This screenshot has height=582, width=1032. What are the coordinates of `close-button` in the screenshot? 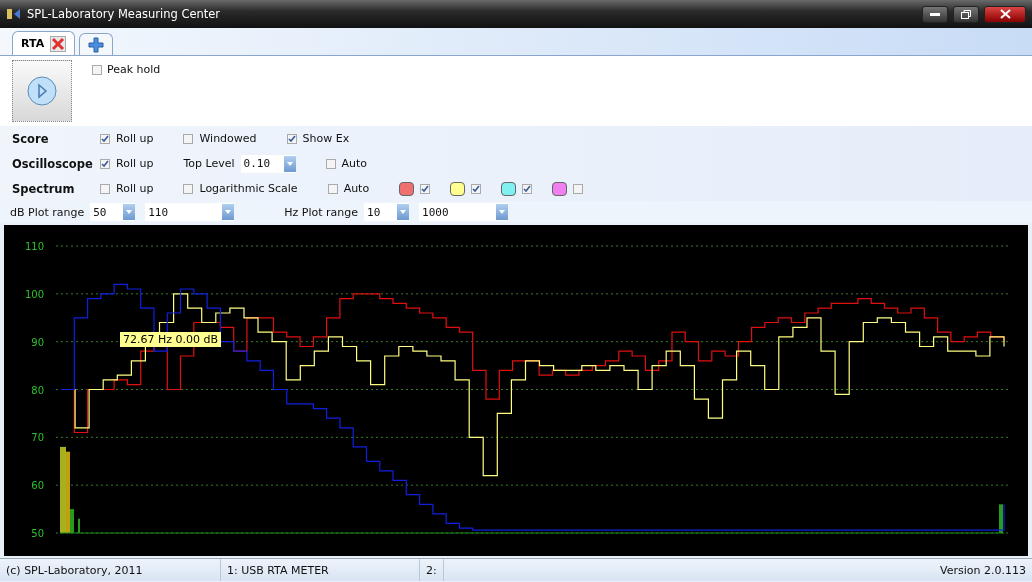 It's located at (1005, 14).